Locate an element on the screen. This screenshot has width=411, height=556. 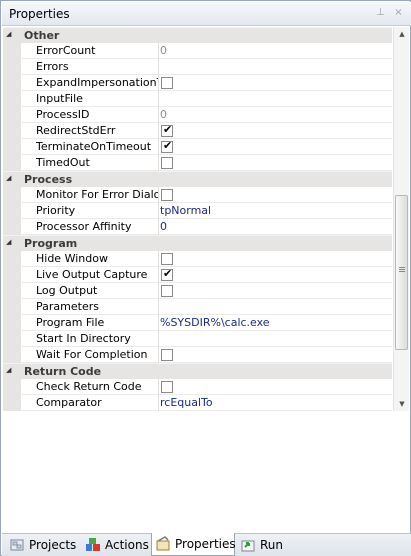
property-name: Errors is located at coordinates (52, 66).